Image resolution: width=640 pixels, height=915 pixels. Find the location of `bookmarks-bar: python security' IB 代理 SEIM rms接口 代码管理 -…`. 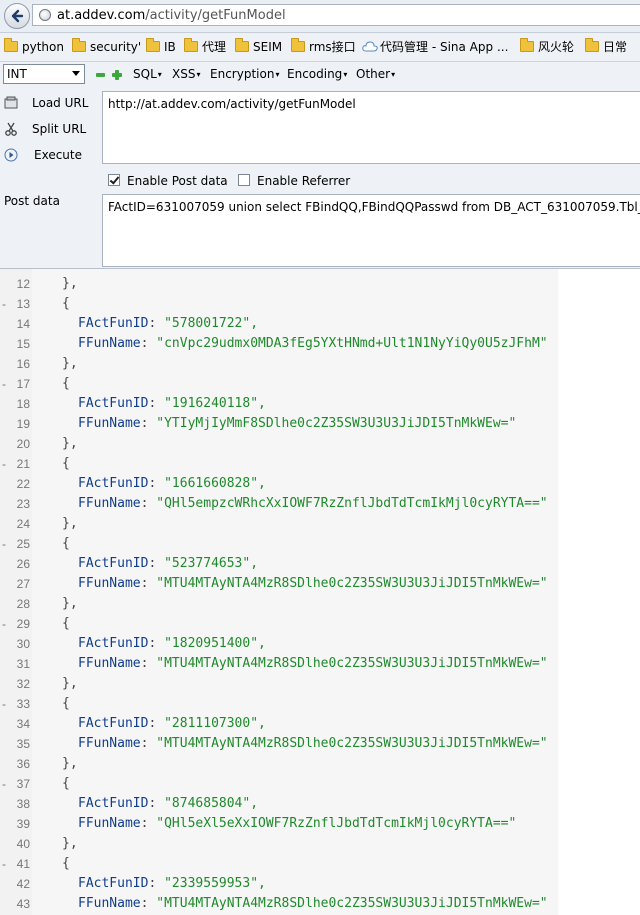

bookmarks-bar: python security' IB 代理 SEIM rms接口 代码管理 -… is located at coordinates (320, 47).